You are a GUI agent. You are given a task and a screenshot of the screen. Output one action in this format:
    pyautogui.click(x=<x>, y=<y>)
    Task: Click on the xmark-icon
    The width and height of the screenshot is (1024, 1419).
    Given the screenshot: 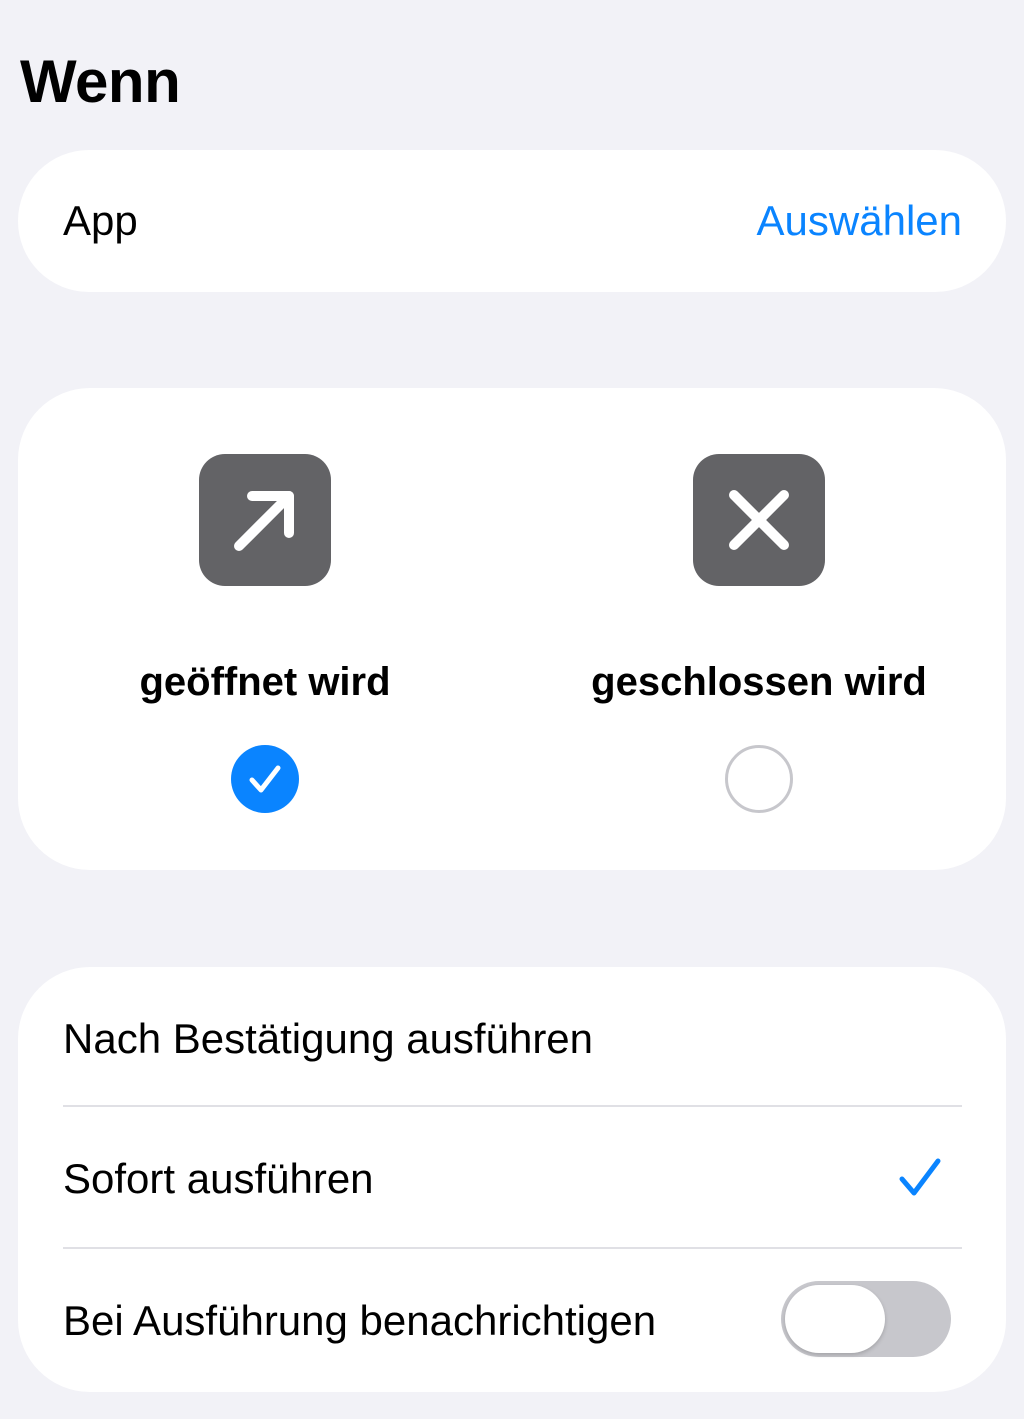 What is the action you would take?
    pyautogui.click(x=759, y=520)
    